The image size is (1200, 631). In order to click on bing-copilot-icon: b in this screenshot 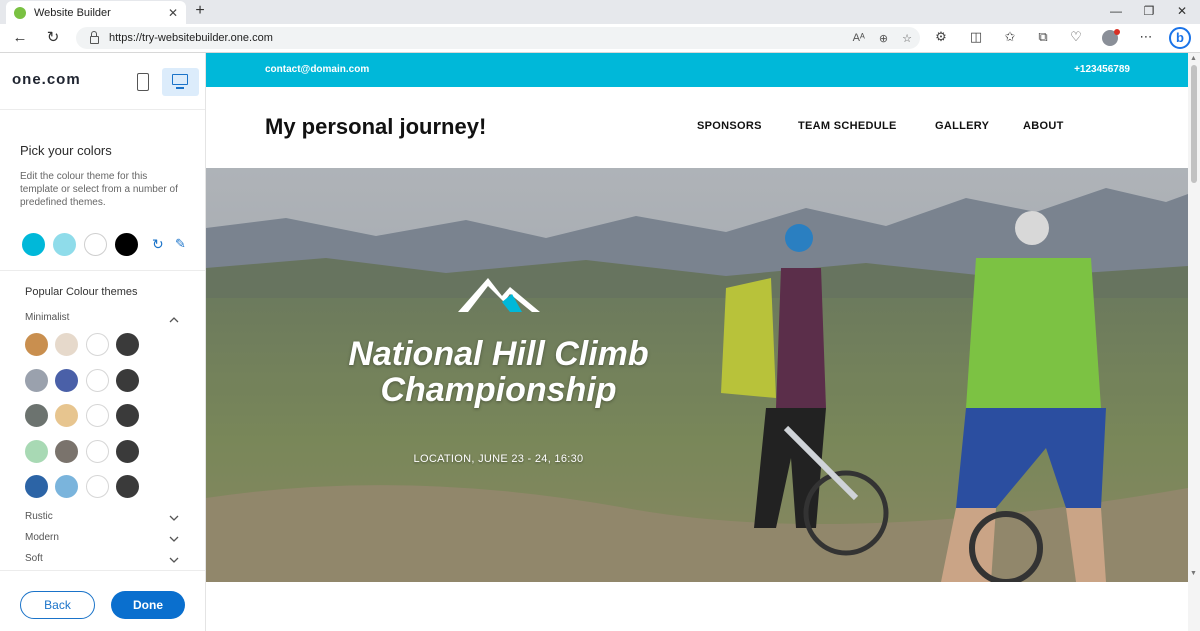, I will do `click(1180, 38)`.